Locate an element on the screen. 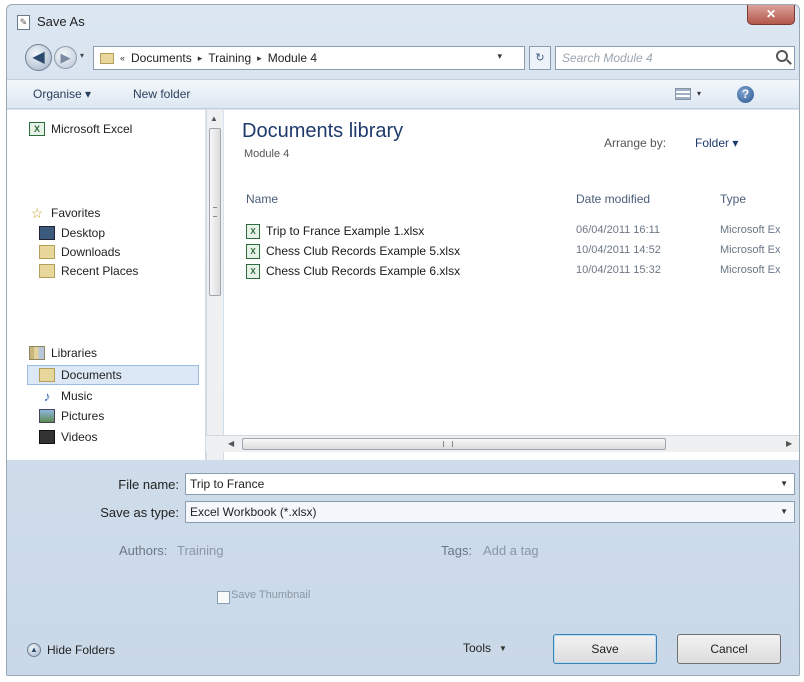 The height and width of the screenshot is (682, 804). forward-button: ▶ is located at coordinates (65, 57).